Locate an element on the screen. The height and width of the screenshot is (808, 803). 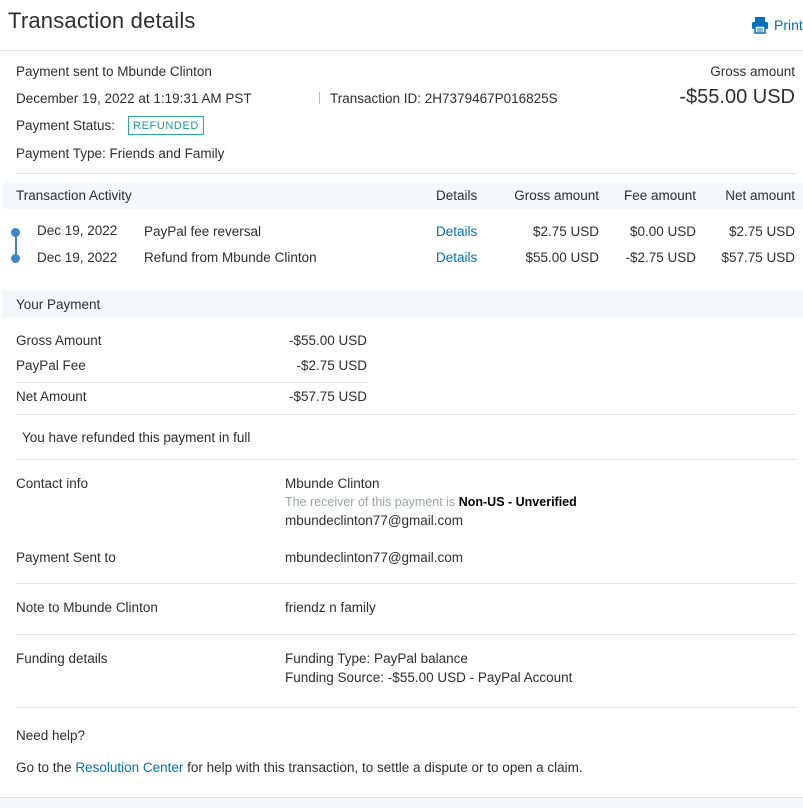
footer-band is located at coordinates (401, 803).